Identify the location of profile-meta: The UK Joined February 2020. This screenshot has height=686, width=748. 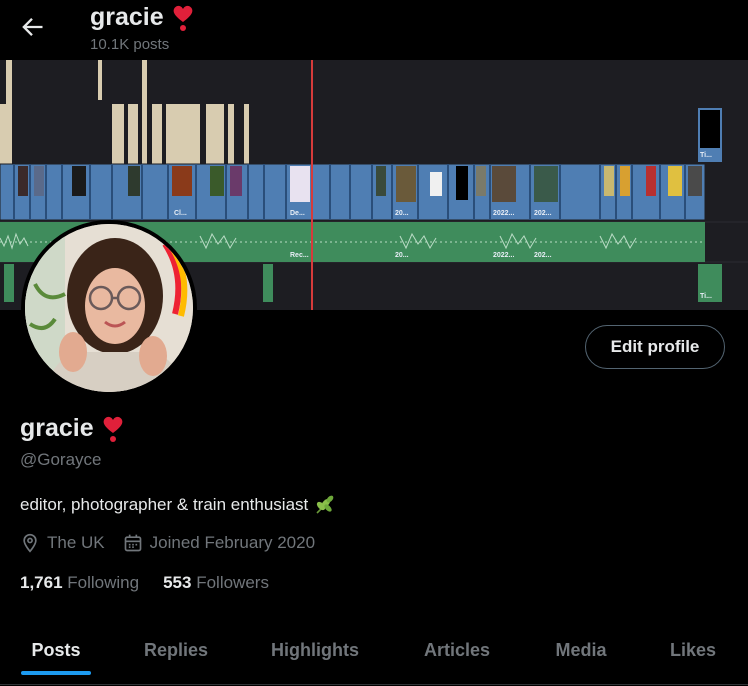
(176, 543).